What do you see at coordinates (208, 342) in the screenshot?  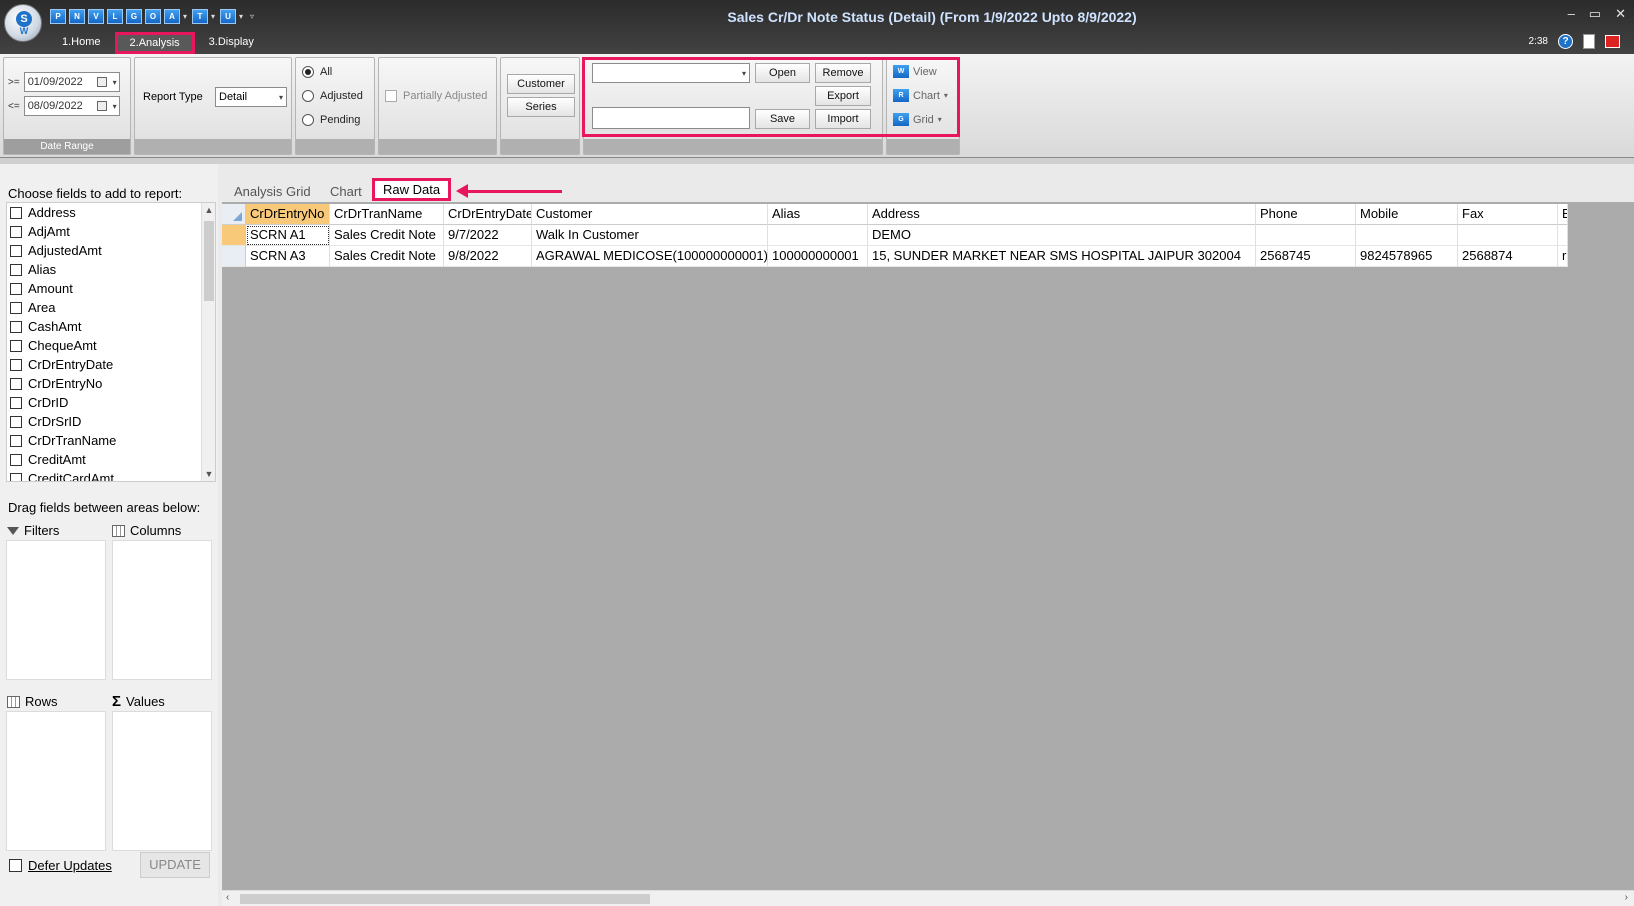 I see `field-list-scrollbar: ▲ ▼` at bounding box center [208, 342].